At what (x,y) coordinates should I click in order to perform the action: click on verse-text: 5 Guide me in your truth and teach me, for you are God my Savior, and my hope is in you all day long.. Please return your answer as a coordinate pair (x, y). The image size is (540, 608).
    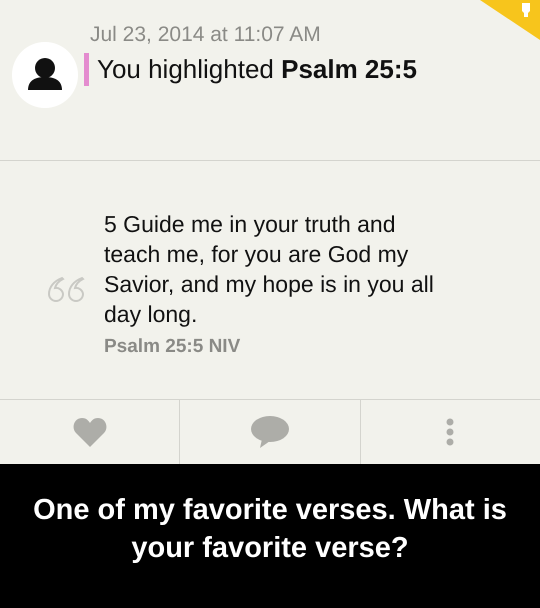
    Looking at the image, I should click on (269, 269).